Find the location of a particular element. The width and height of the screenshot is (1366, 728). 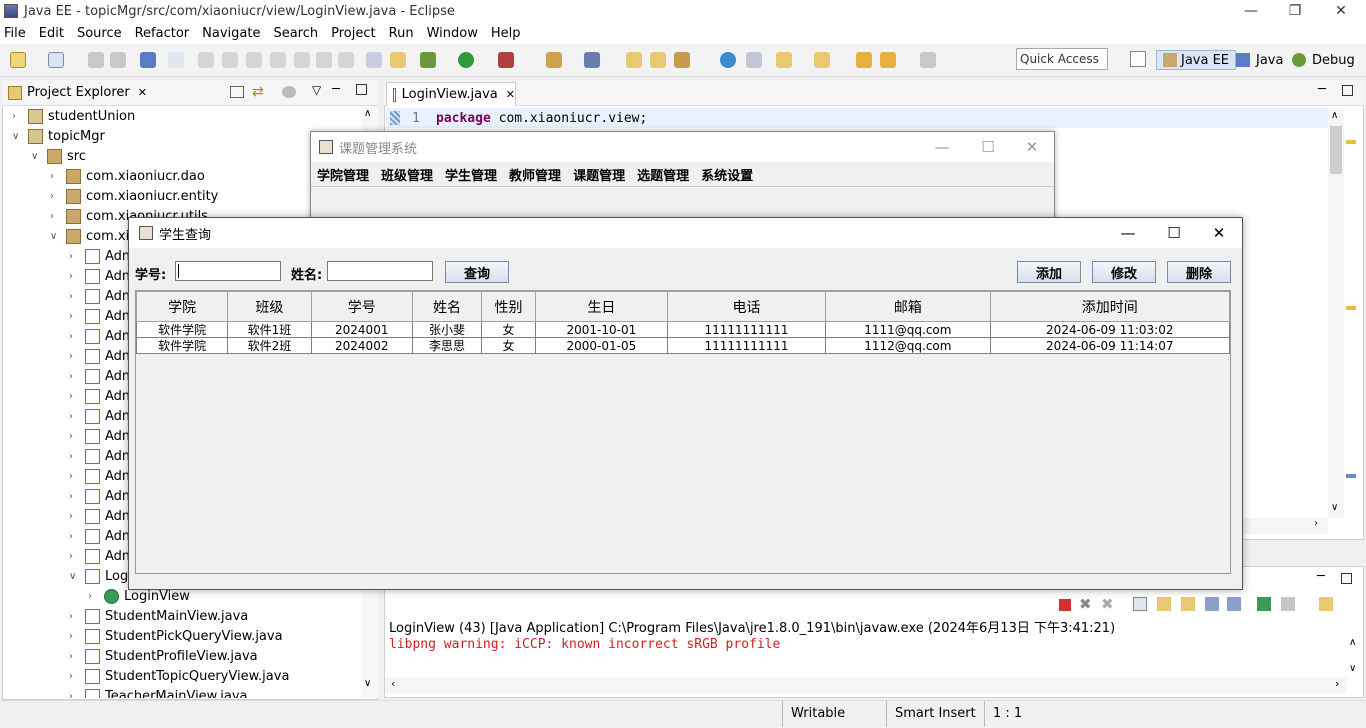

maximize-icon: ☐ is located at coordinates (988, 147).